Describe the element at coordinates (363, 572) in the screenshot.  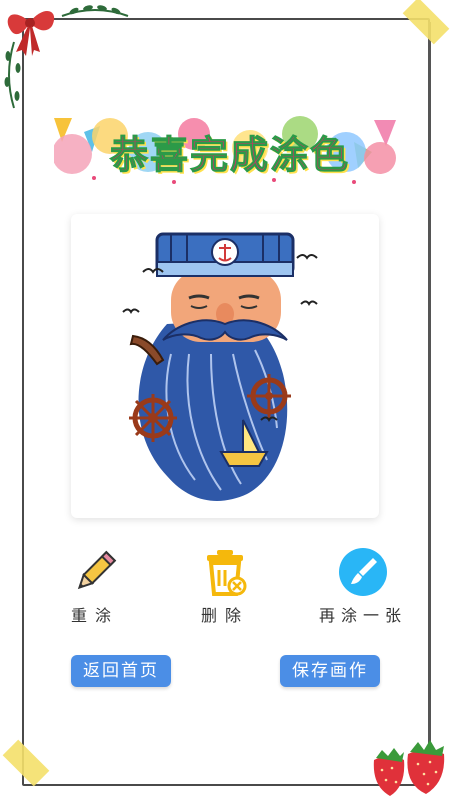
I see `brush-icon` at that location.